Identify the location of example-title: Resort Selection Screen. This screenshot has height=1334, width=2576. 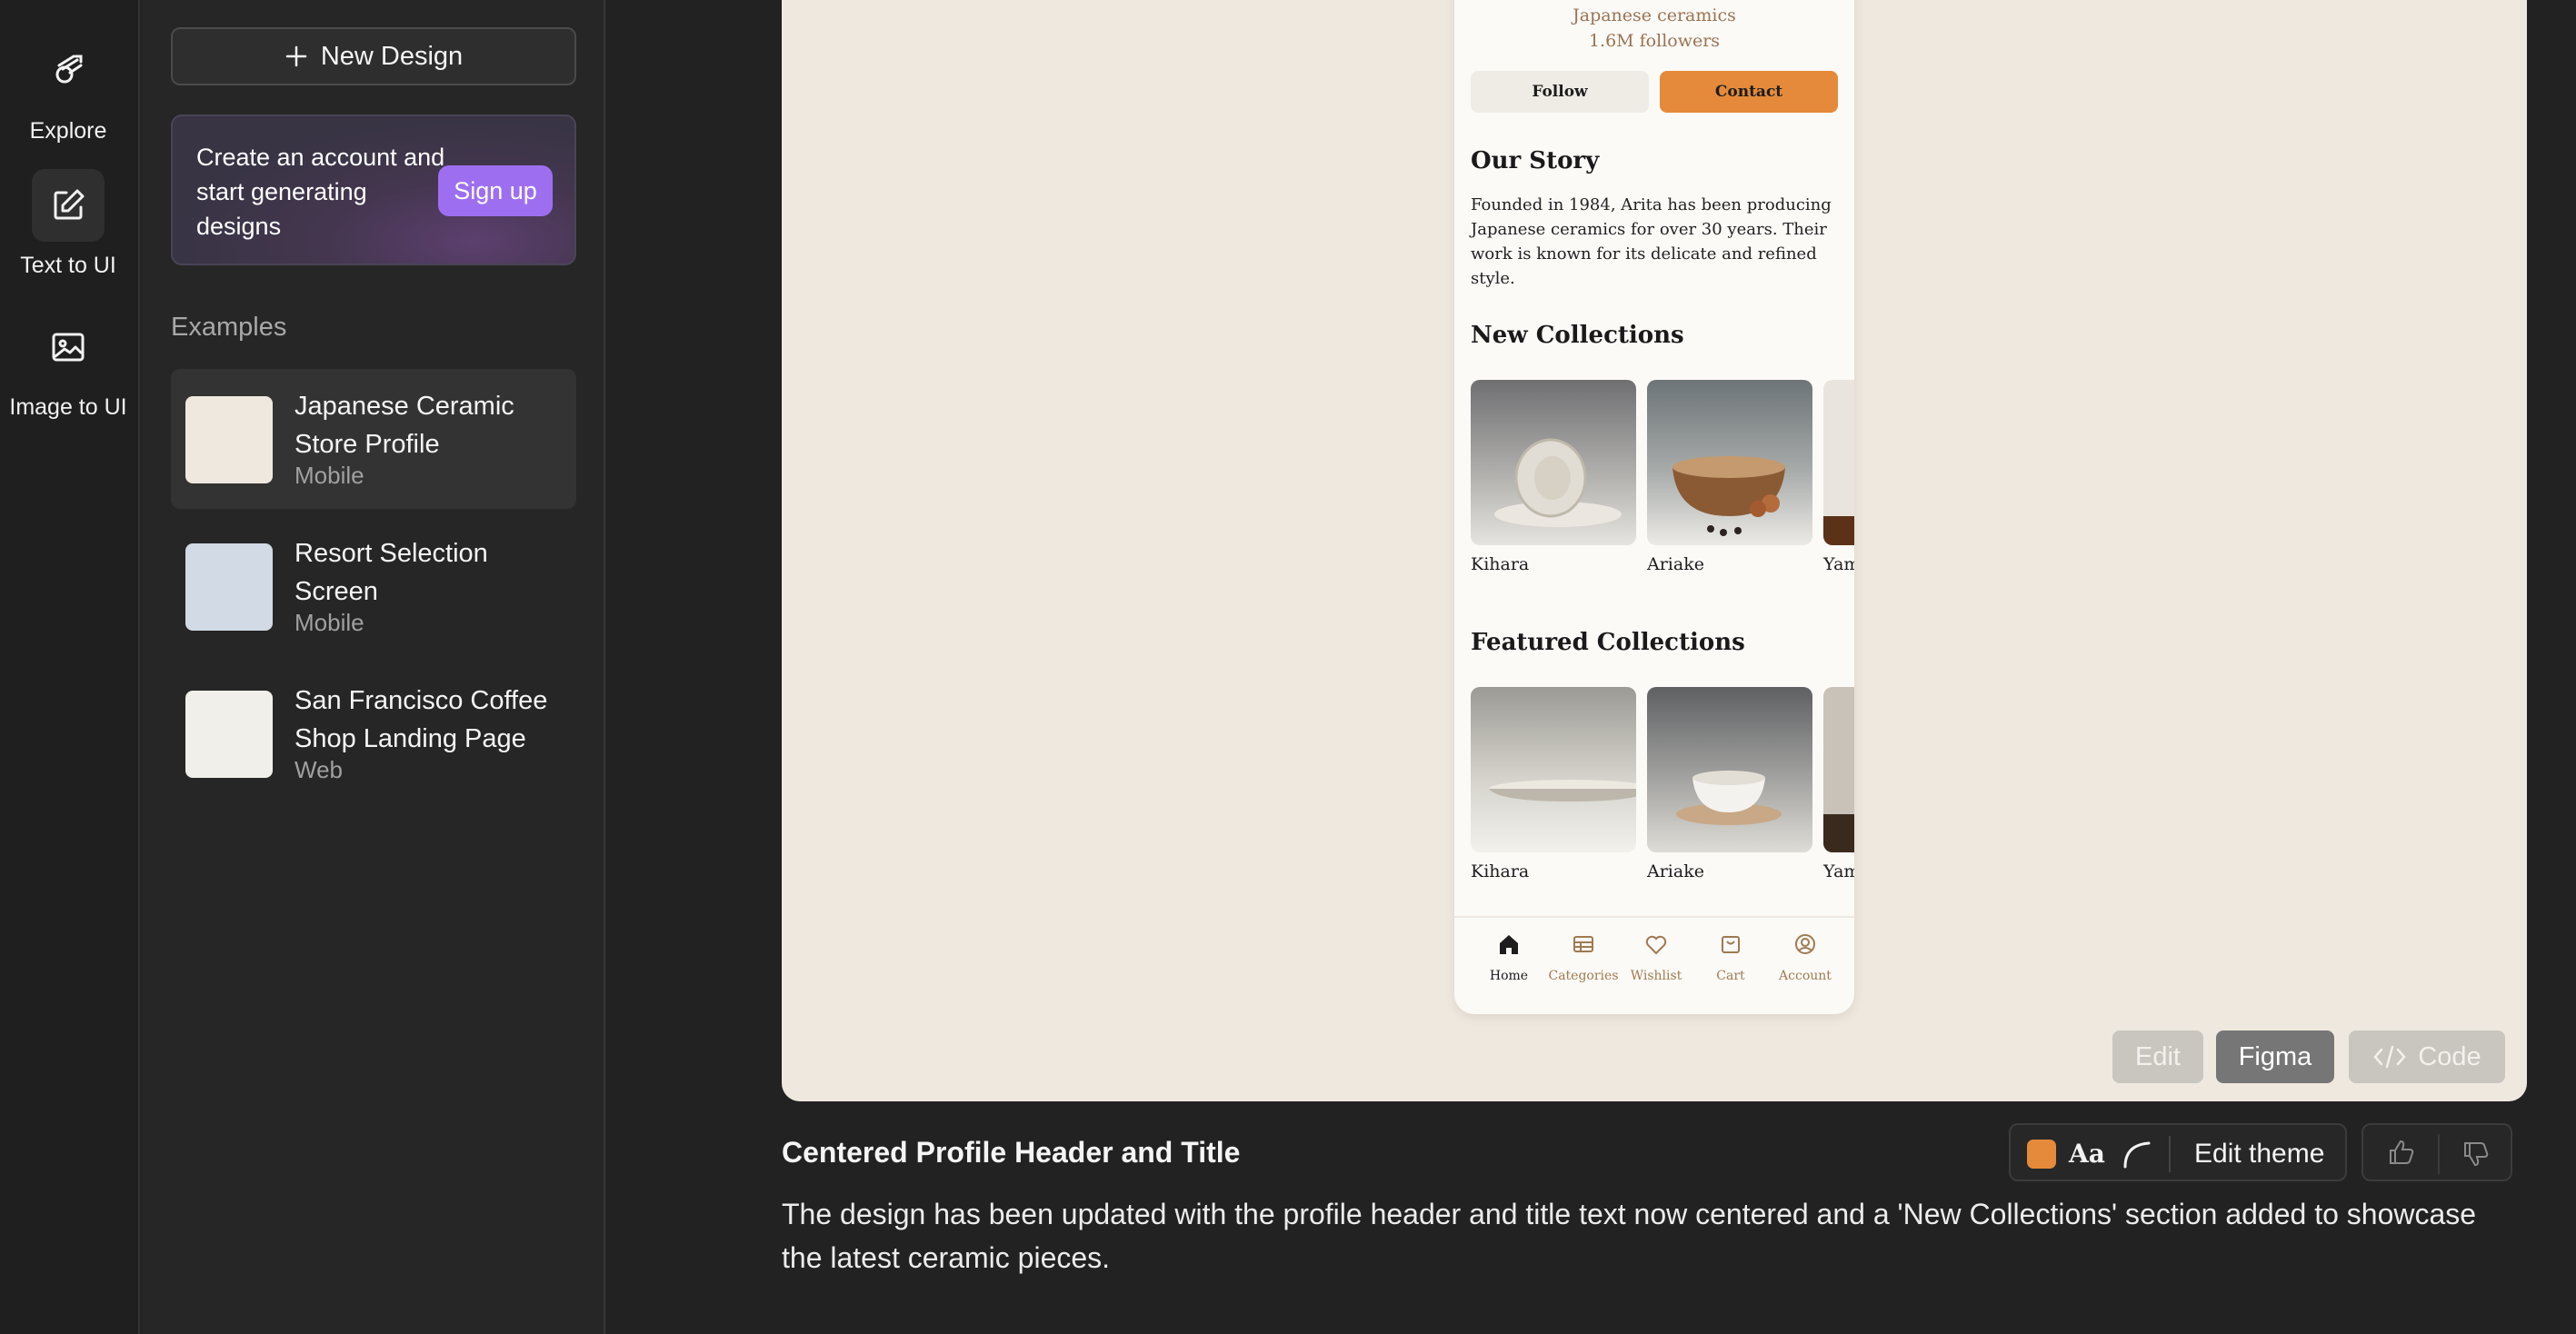
(391, 572).